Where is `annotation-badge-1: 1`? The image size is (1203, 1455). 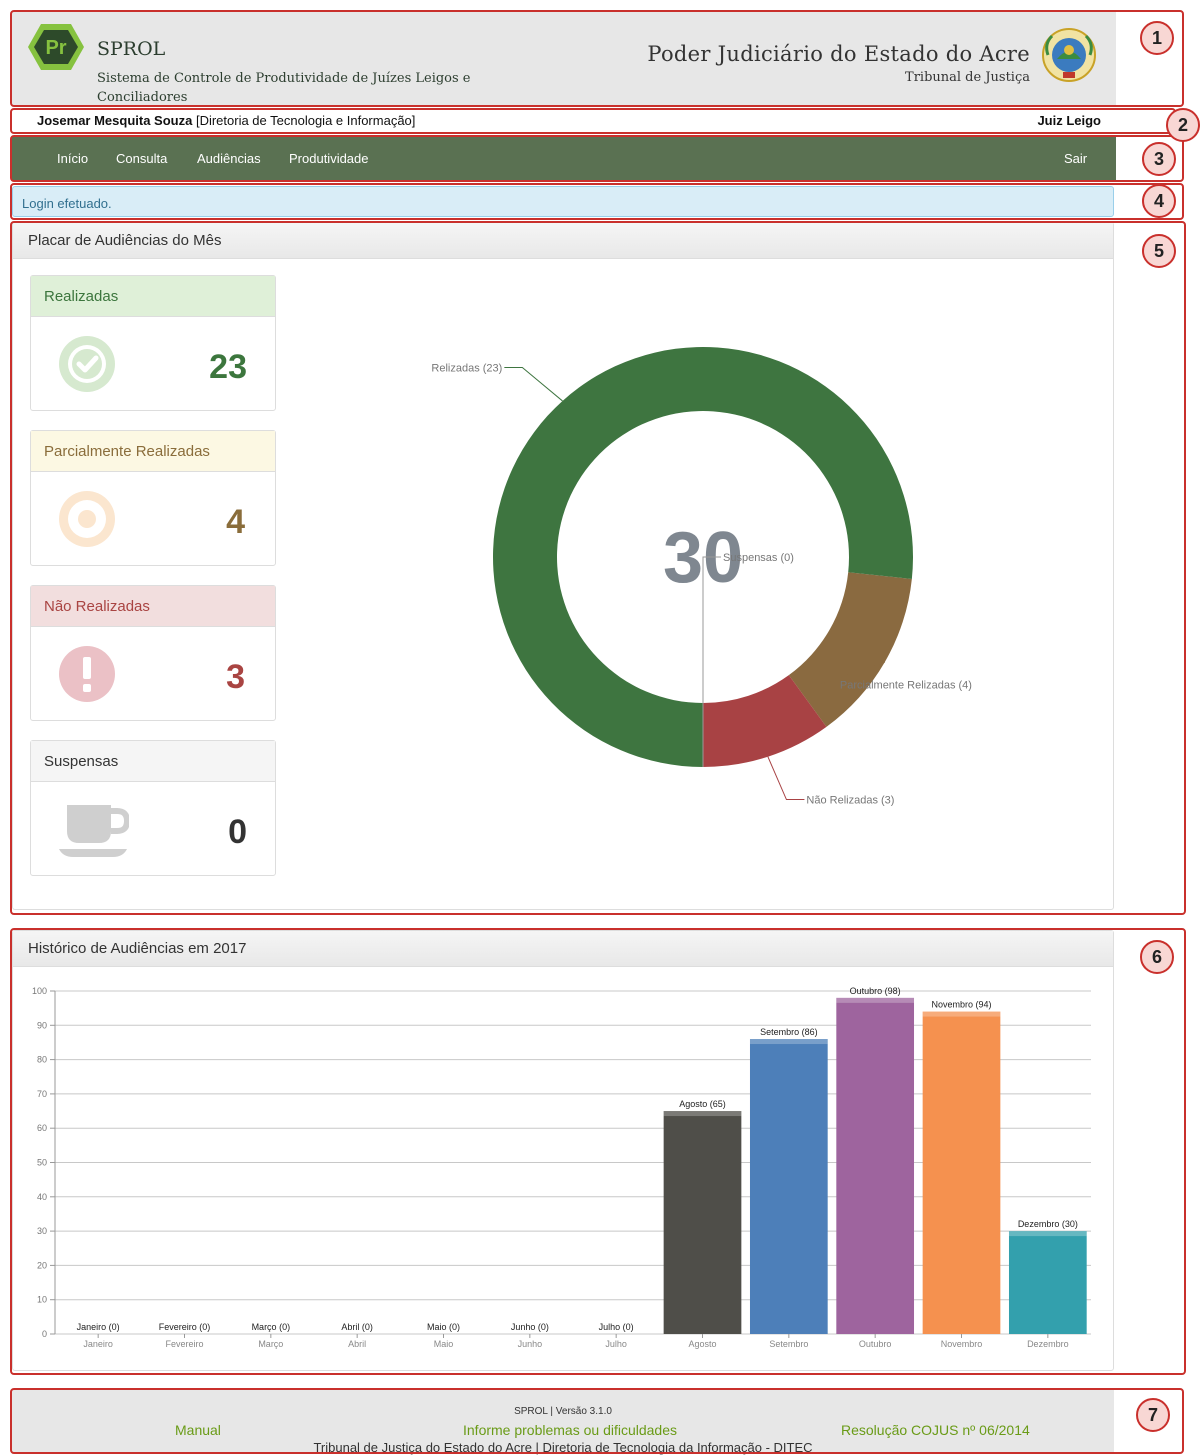
annotation-badge-1: 1 is located at coordinates (1157, 38).